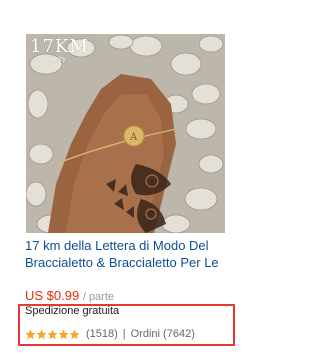 This screenshot has width=320, height=357. What do you see at coordinates (72, 311) in the screenshot?
I see `shipping-label: Spedizione gratuita` at bounding box center [72, 311].